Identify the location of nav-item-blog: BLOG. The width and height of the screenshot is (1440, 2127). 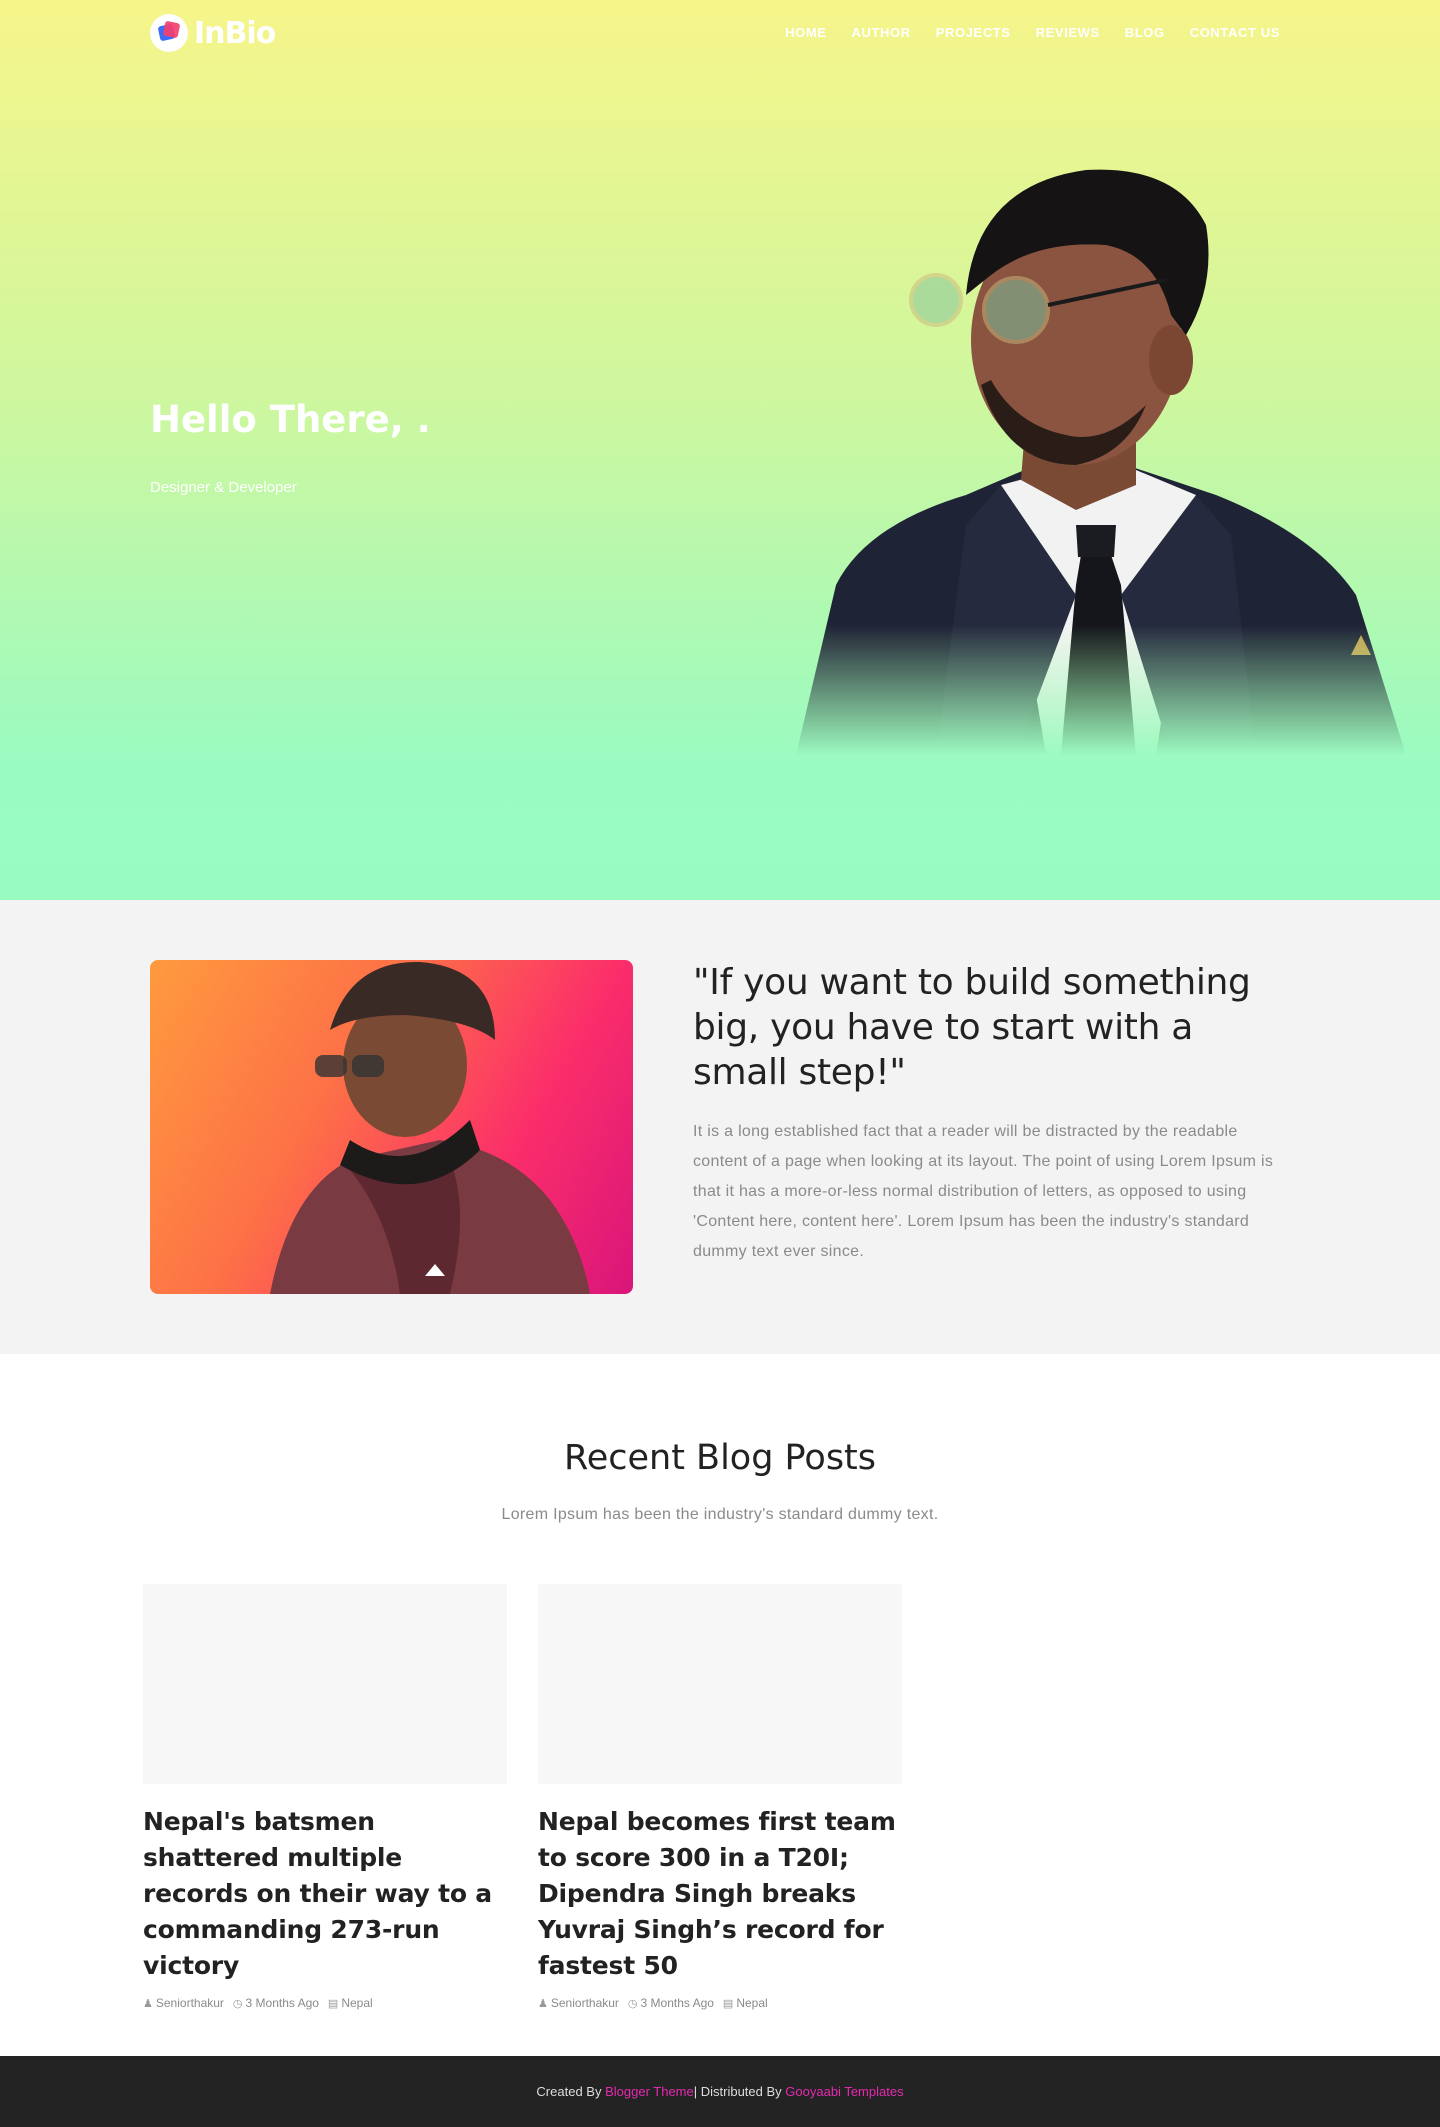
(1145, 32).